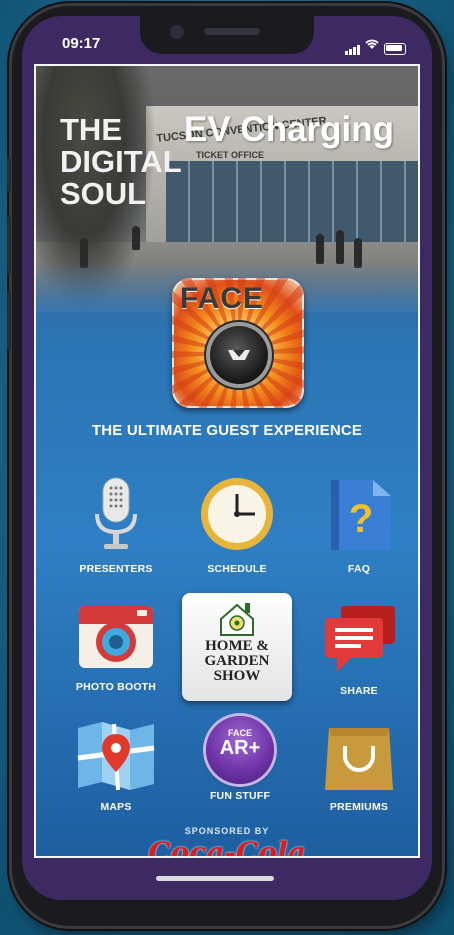  I want to click on sponsored-by-label: SPONSORED BY, so click(227, 831).